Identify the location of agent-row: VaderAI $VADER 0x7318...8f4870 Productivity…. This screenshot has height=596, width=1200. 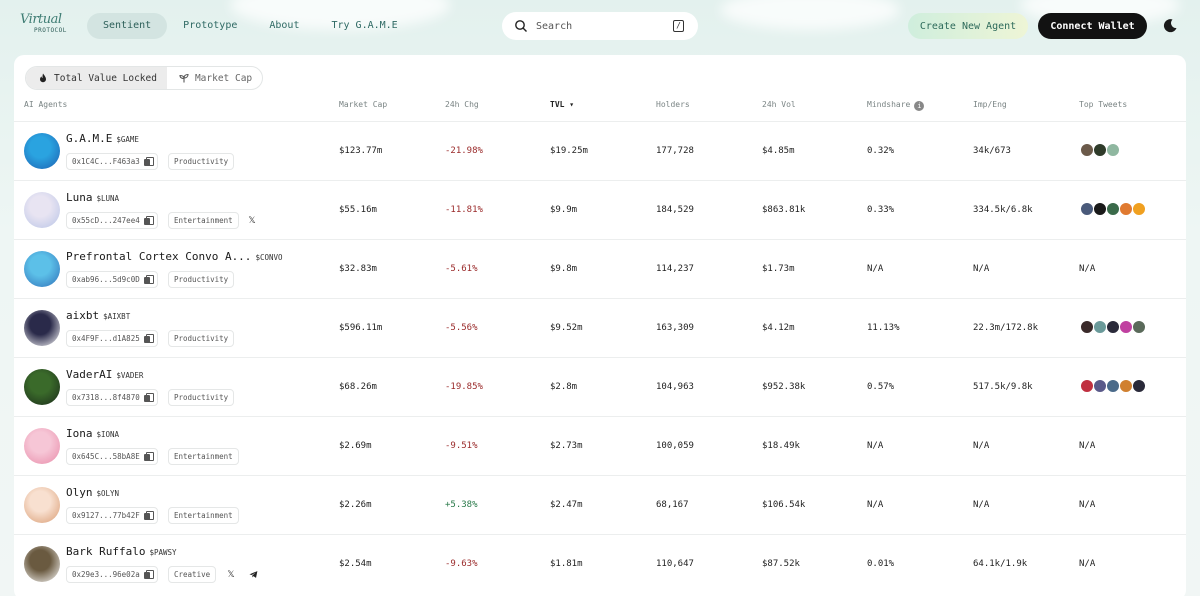
(600, 386).